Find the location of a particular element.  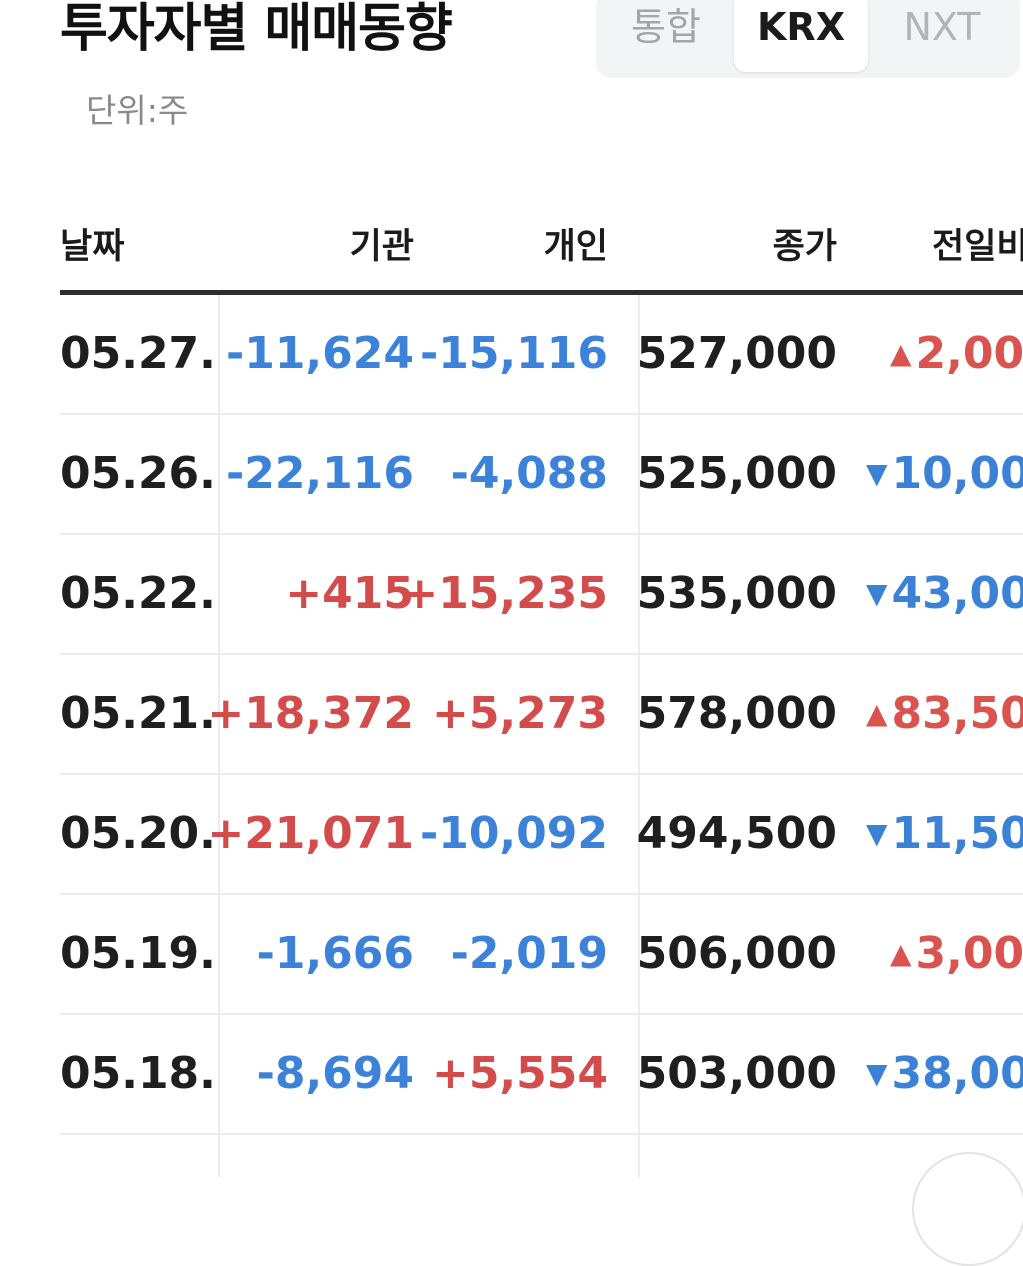

table-row: 05.18. -8,694 +5,554 503,000 ▼38,000 is located at coordinates (541, 1075).